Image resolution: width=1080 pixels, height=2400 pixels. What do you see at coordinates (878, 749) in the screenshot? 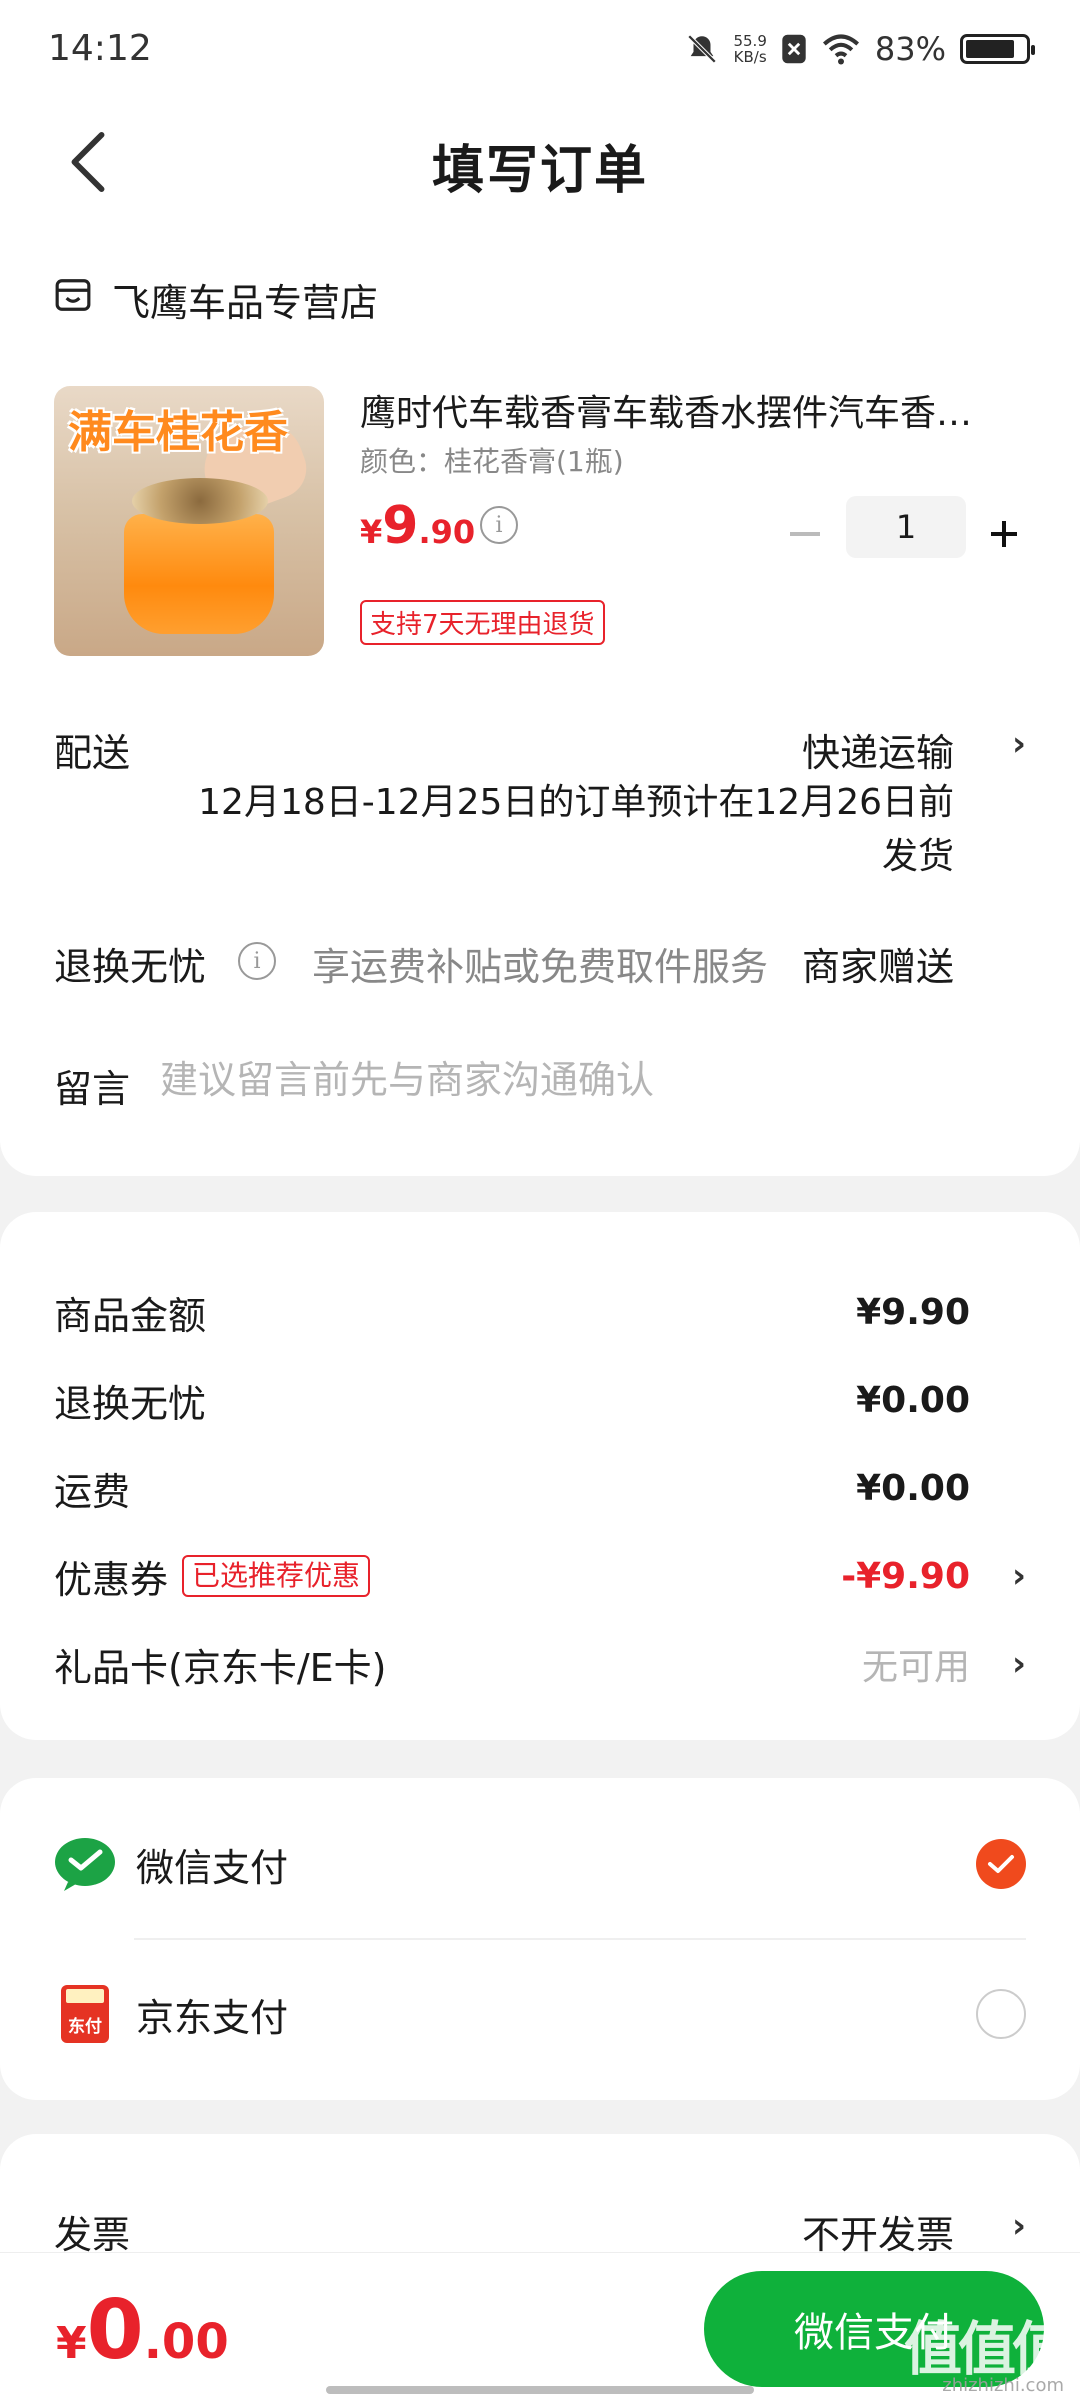
I see `delivery-method: 快递运输` at bounding box center [878, 749].